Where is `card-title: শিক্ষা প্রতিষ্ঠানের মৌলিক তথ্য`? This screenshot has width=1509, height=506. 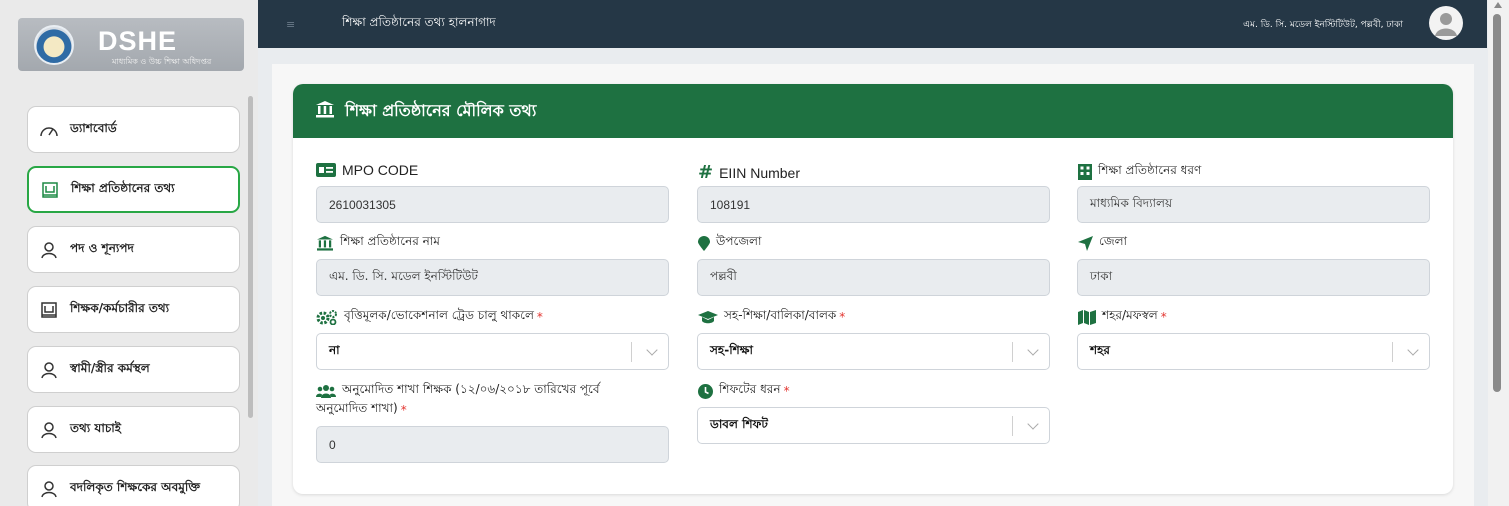 card-title: শিক্ষা প্রতিষ্ঠানের মৌলিক তথ্য is located at coordinates (441, 110).